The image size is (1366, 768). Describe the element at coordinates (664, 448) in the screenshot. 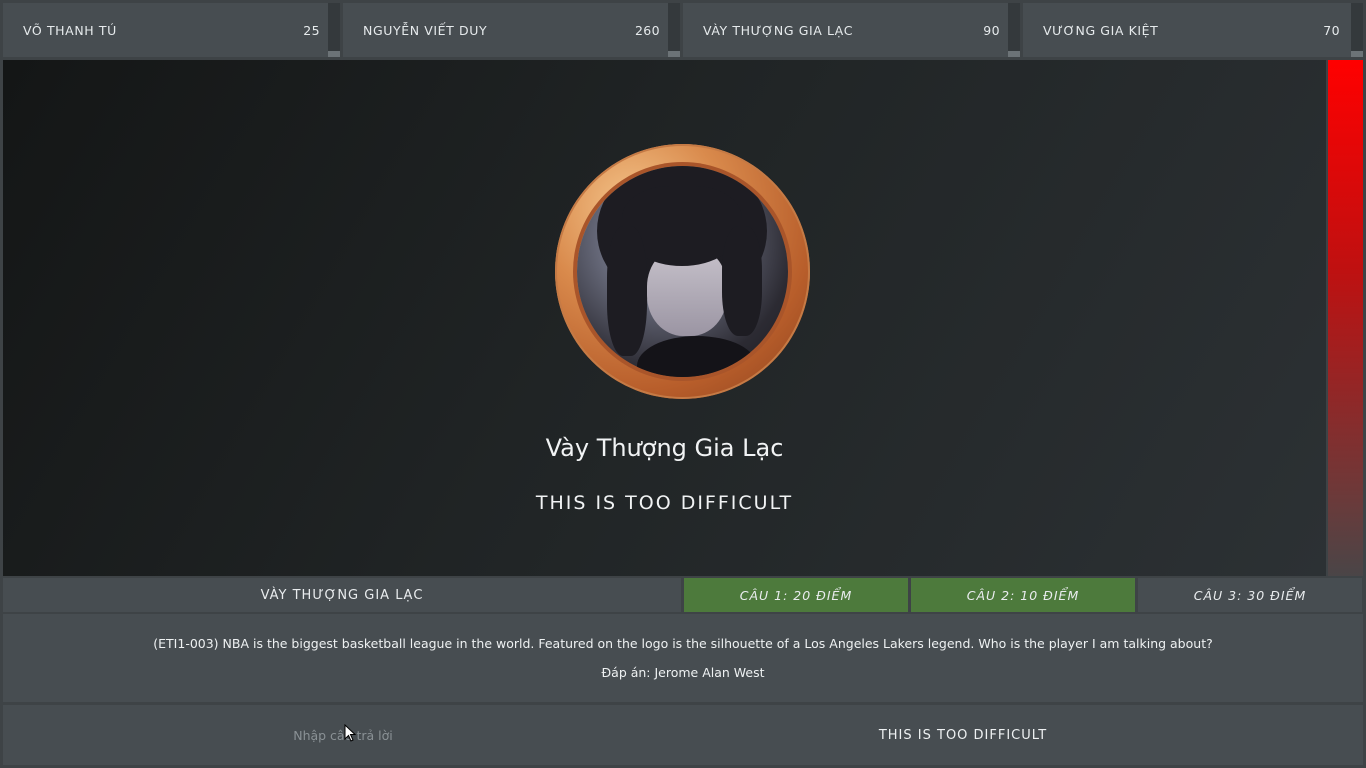

I see `current-player-name: Vày Thượng Gia Lạc` at that location.